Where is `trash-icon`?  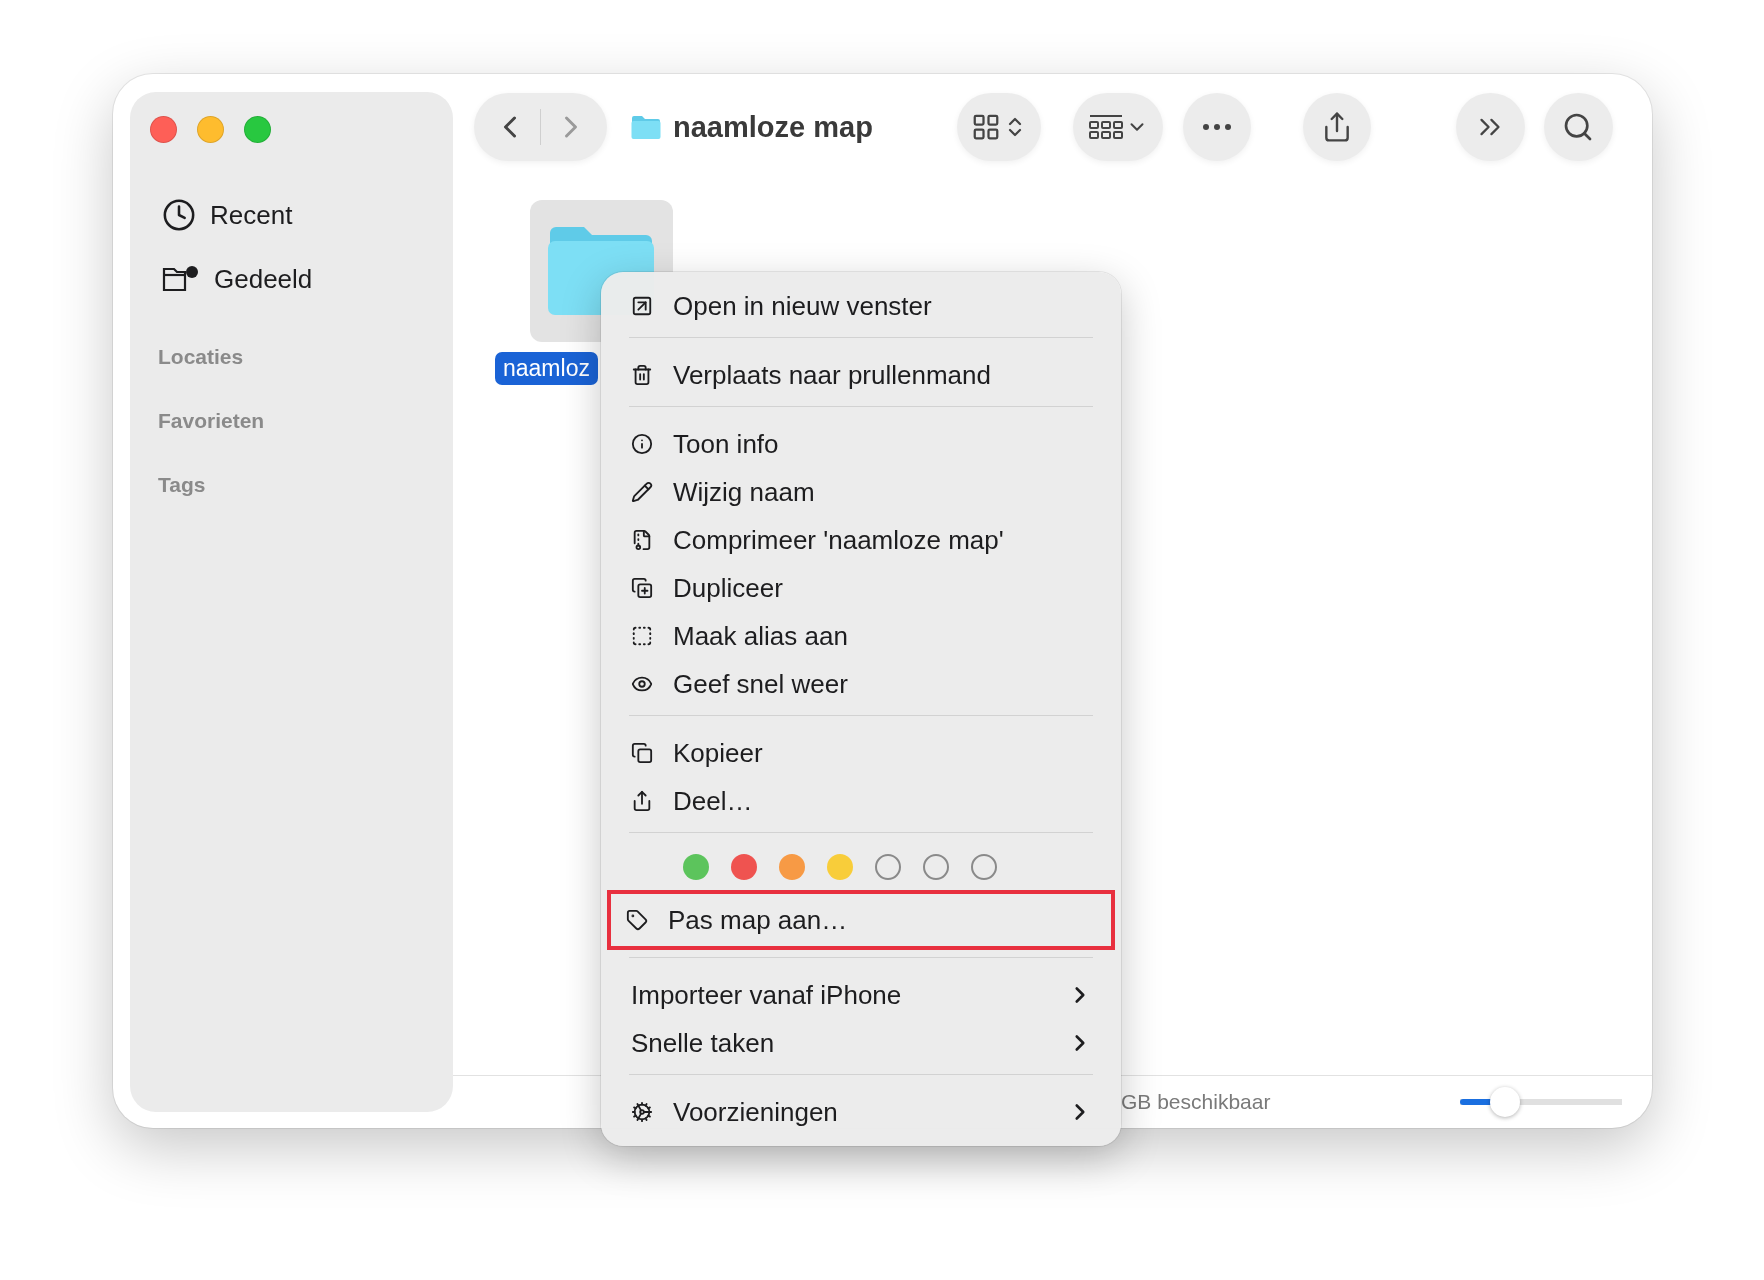
trash-icon is located at coordinates (642, 375).